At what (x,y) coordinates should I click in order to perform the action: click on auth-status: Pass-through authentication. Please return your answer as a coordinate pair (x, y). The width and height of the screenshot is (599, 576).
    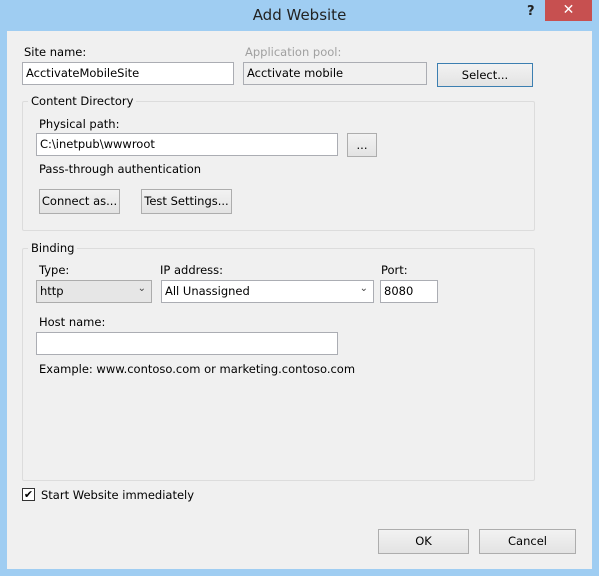
    Looking at the image, I should click on (120, 169).